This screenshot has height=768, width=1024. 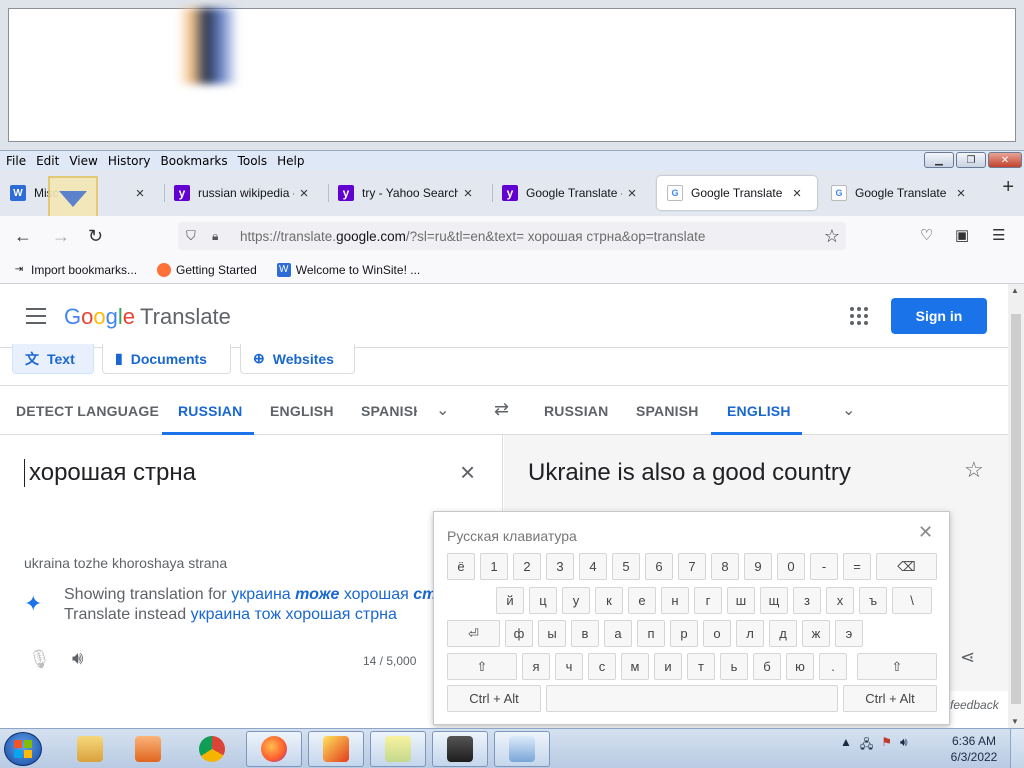 What do you see at coordinates (708, 600) in the screenshot?
I see `key-6-row2: г` at bounding box center [708, 600].